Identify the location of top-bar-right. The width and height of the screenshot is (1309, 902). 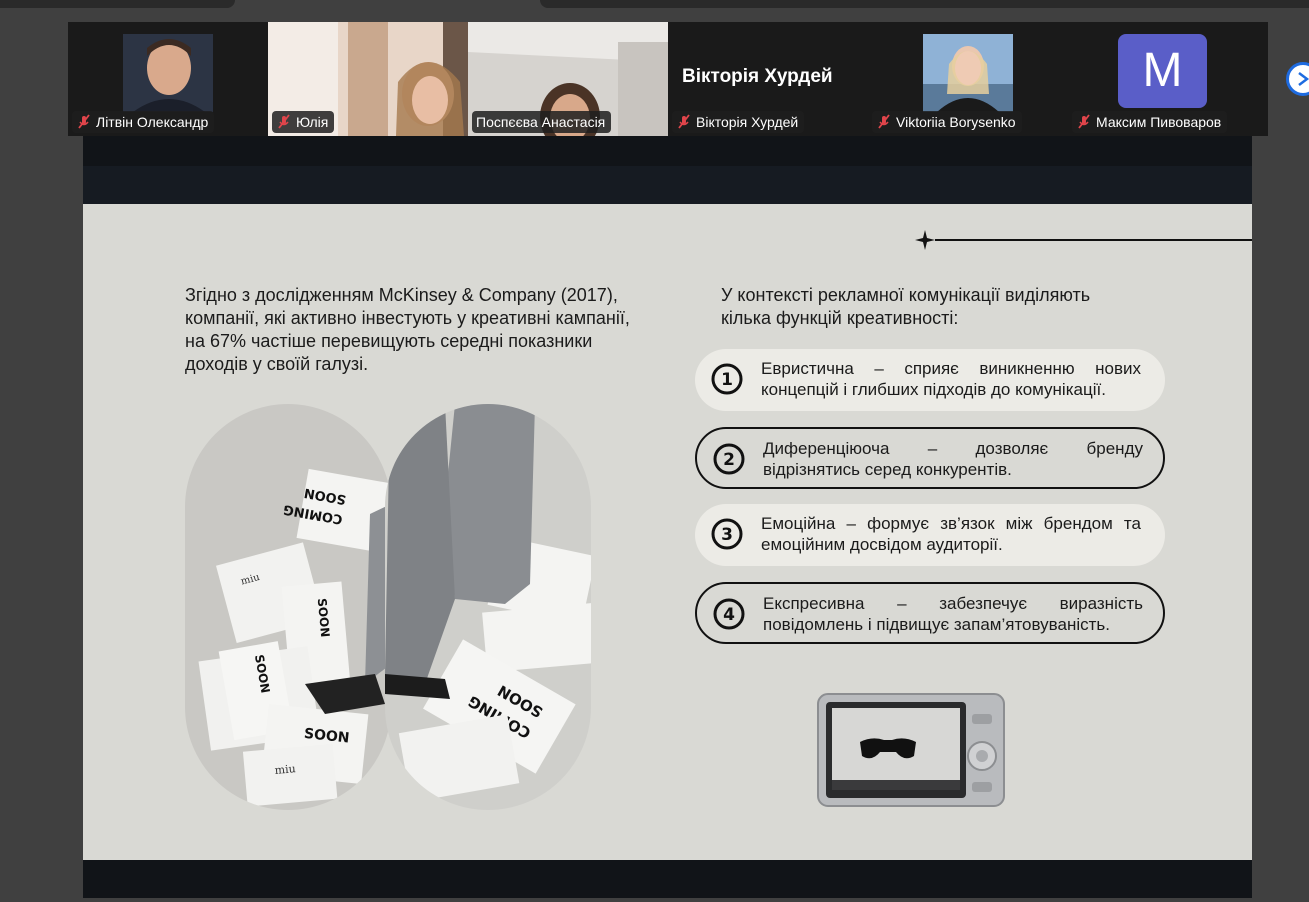
(924, 4).